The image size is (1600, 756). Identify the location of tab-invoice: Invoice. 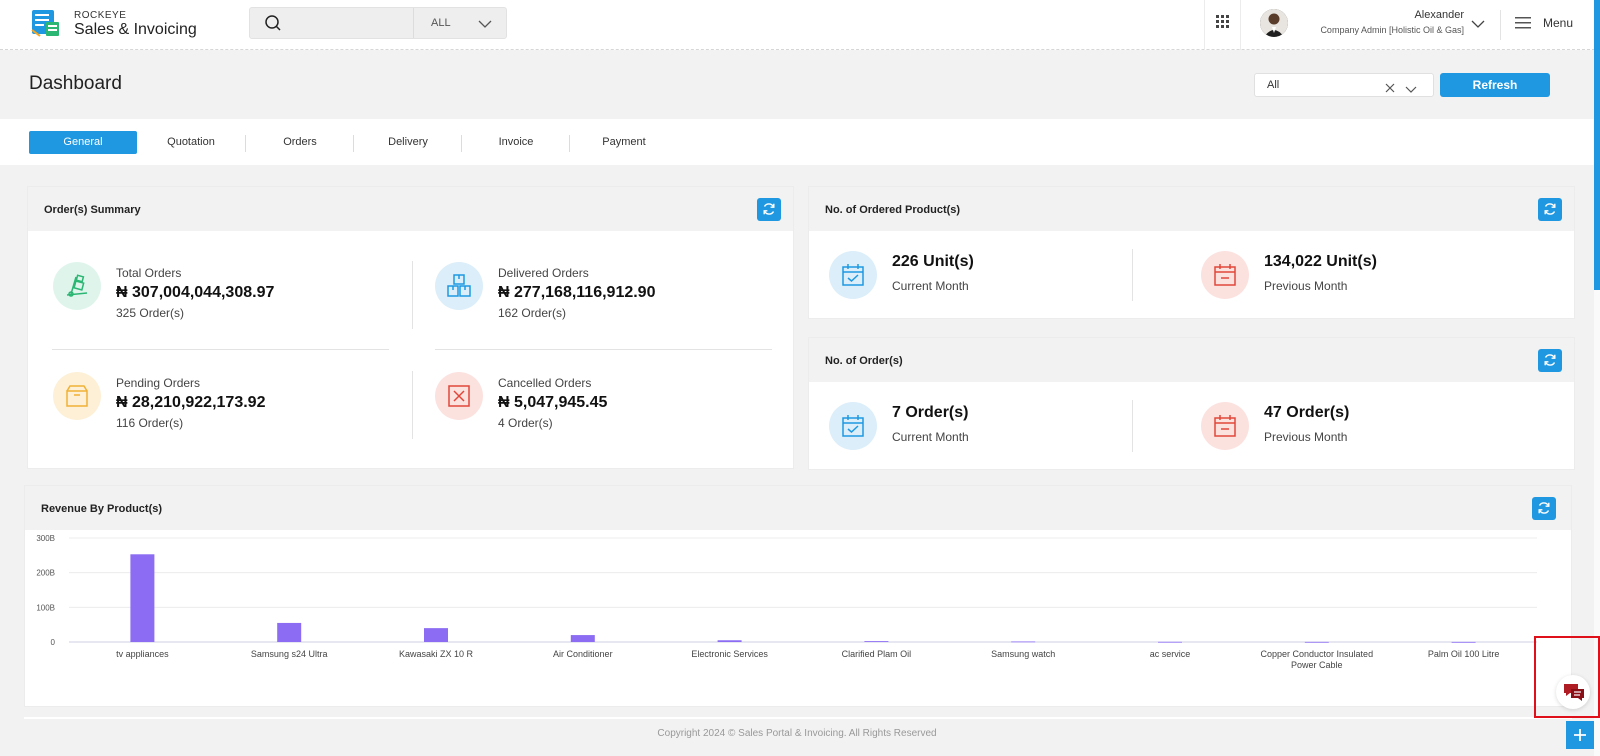
(516, 142).